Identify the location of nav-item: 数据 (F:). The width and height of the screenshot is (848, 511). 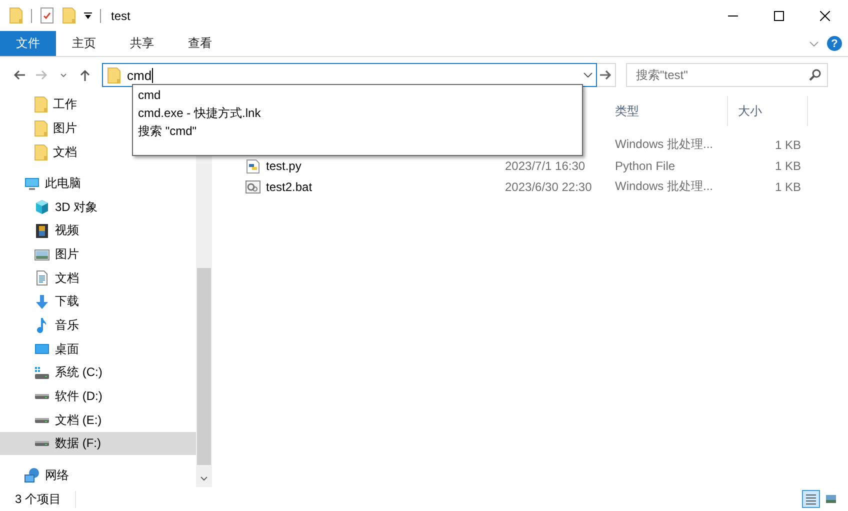
(98, 444).